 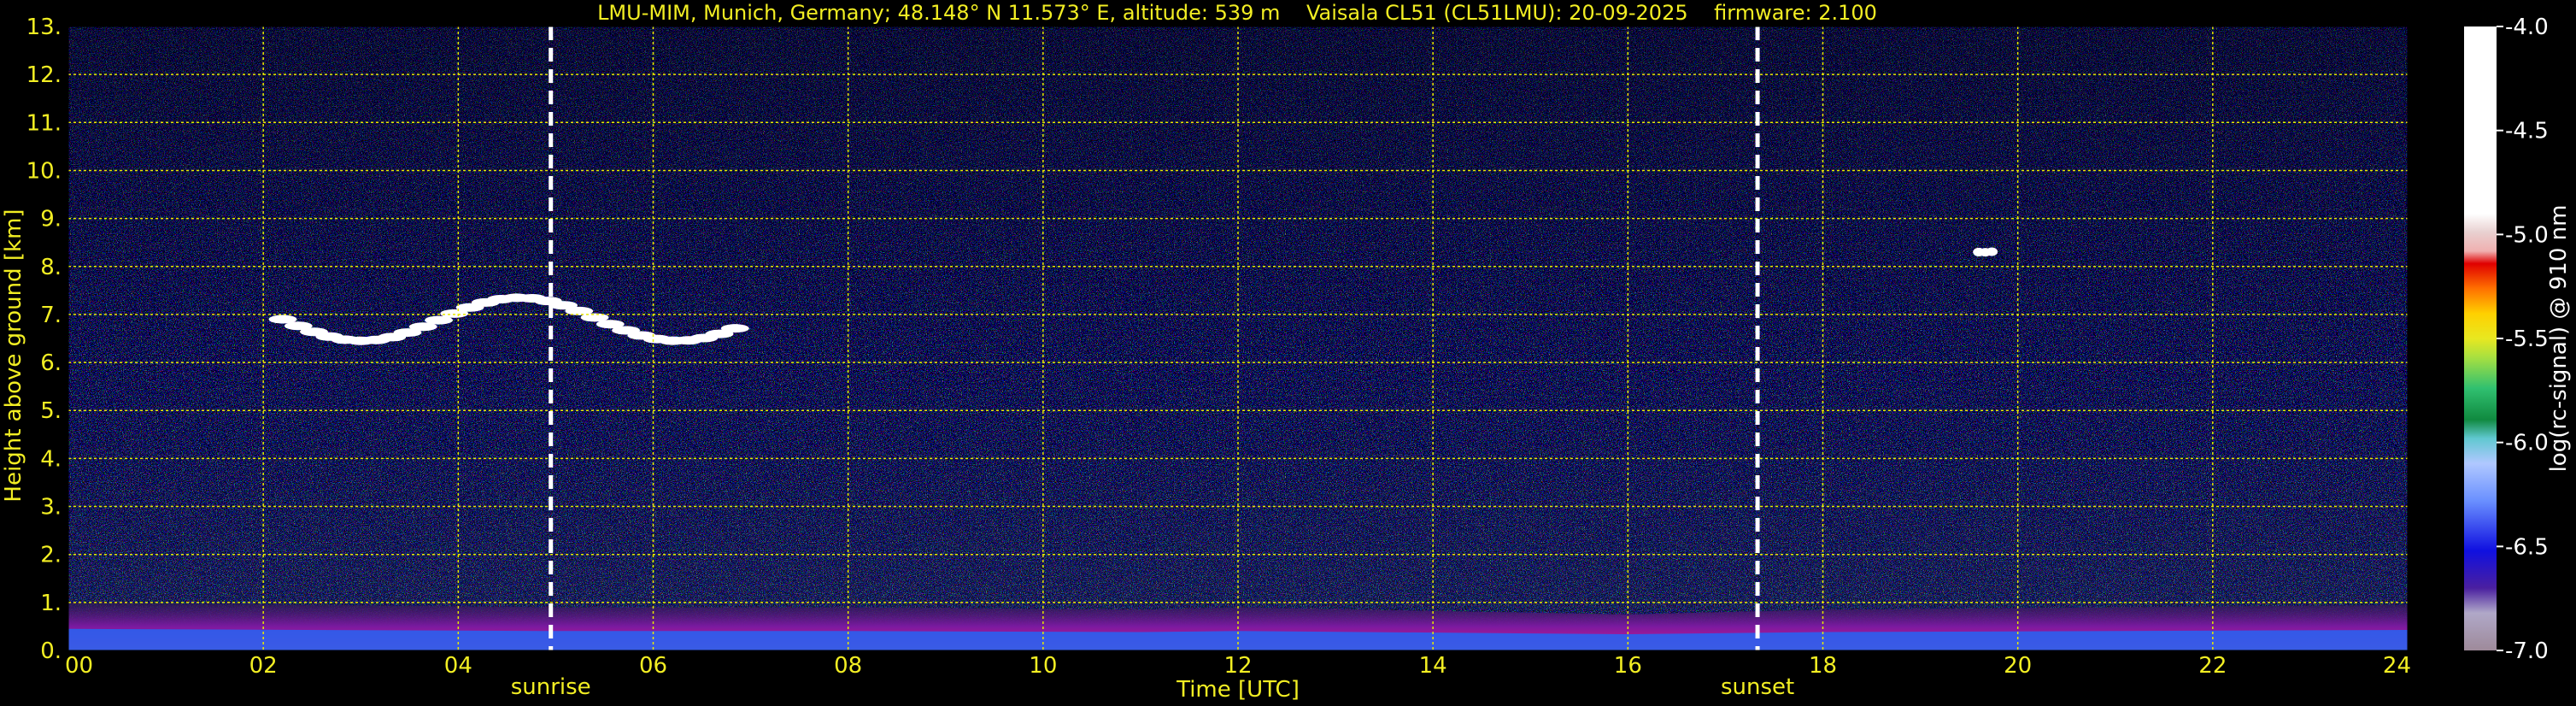 What do you see at coordinates (51, 267) in the screenshot?
I see `y-tick-label: 8.` at bounding box center [51, 267].